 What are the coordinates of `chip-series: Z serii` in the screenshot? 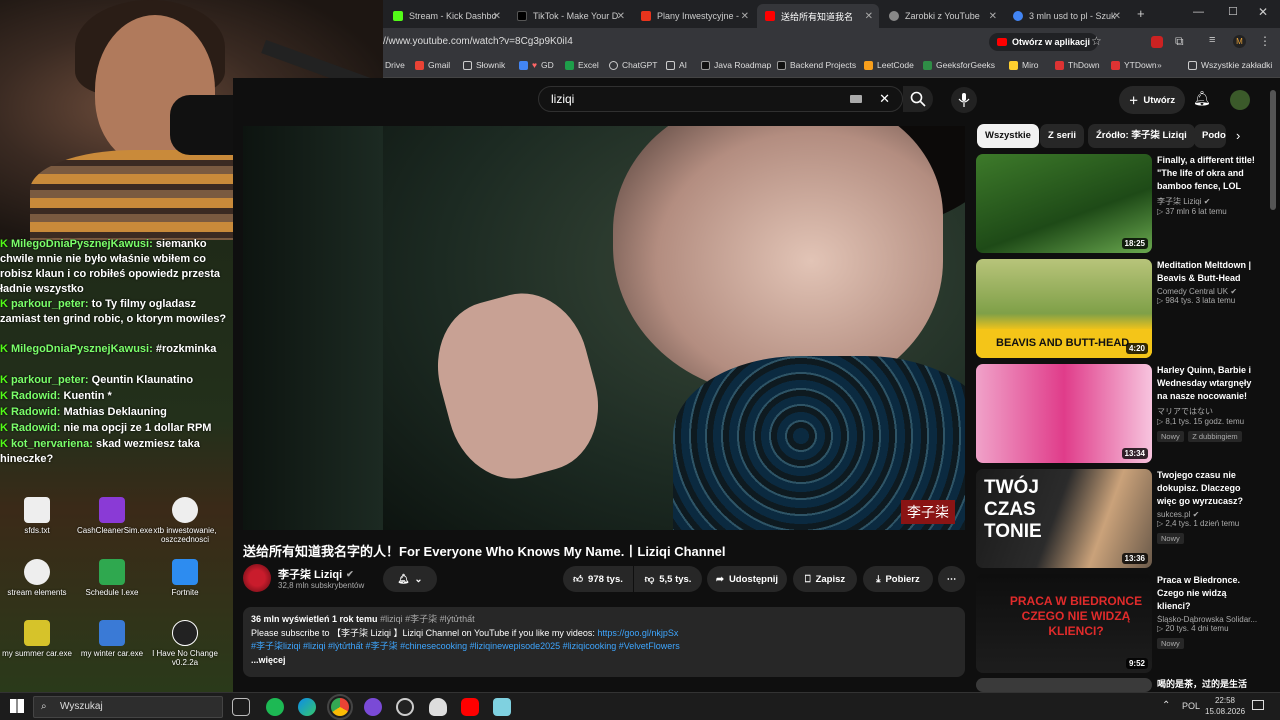 It's located at (1062, 136).